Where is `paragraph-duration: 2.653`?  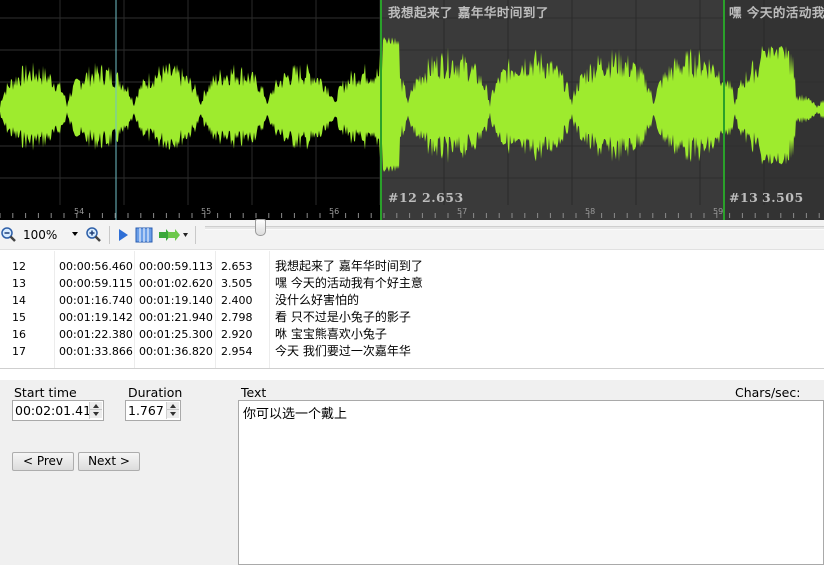
paragraph-duration: 2.653 is located at coordinates (443, 197).